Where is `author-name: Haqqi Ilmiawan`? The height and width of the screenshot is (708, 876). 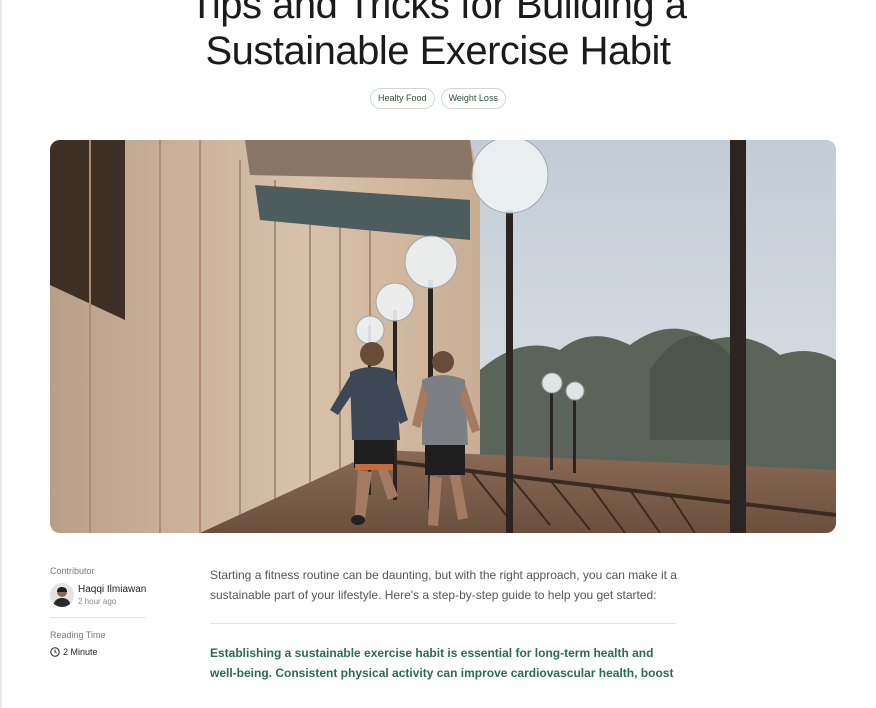 author-name: Haqqi Ilmiawan is located at coordinates (112, 590).